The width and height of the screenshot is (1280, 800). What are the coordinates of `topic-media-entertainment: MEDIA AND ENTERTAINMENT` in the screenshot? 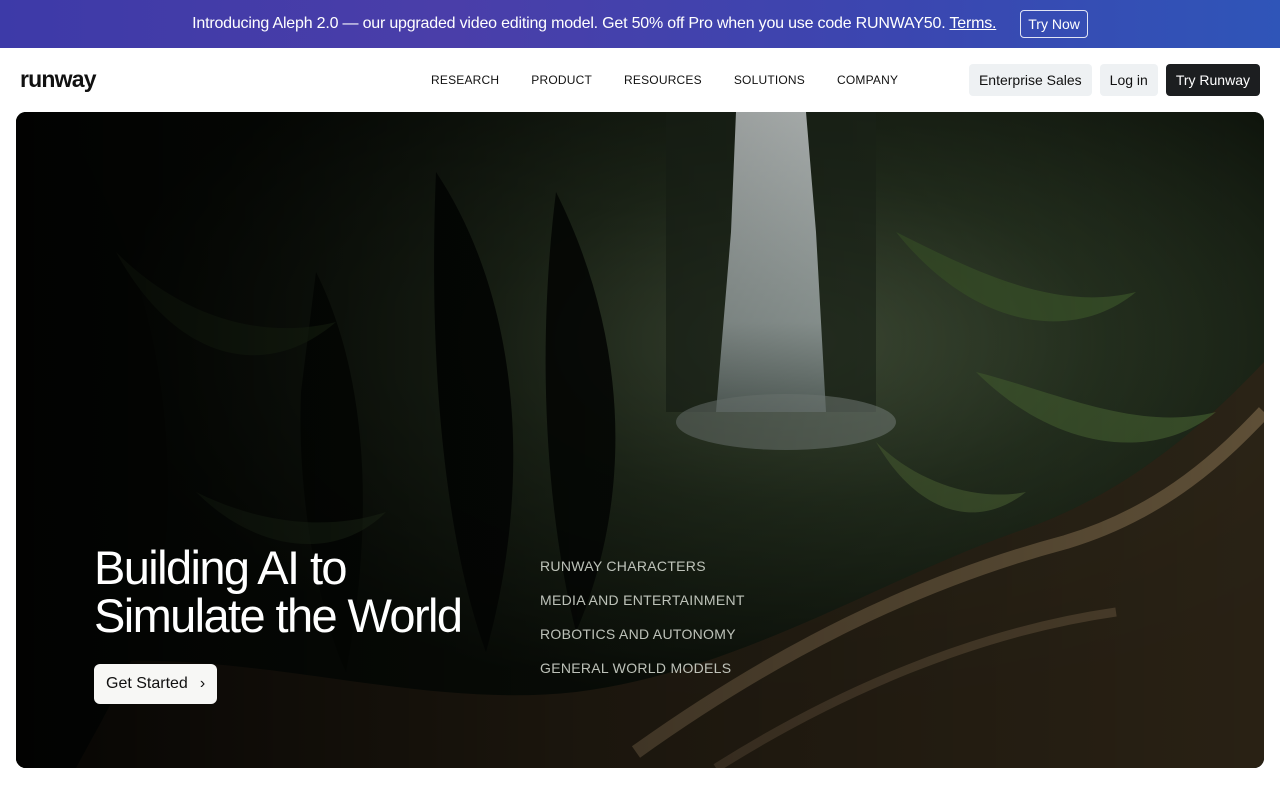 It's located at (642, 609).